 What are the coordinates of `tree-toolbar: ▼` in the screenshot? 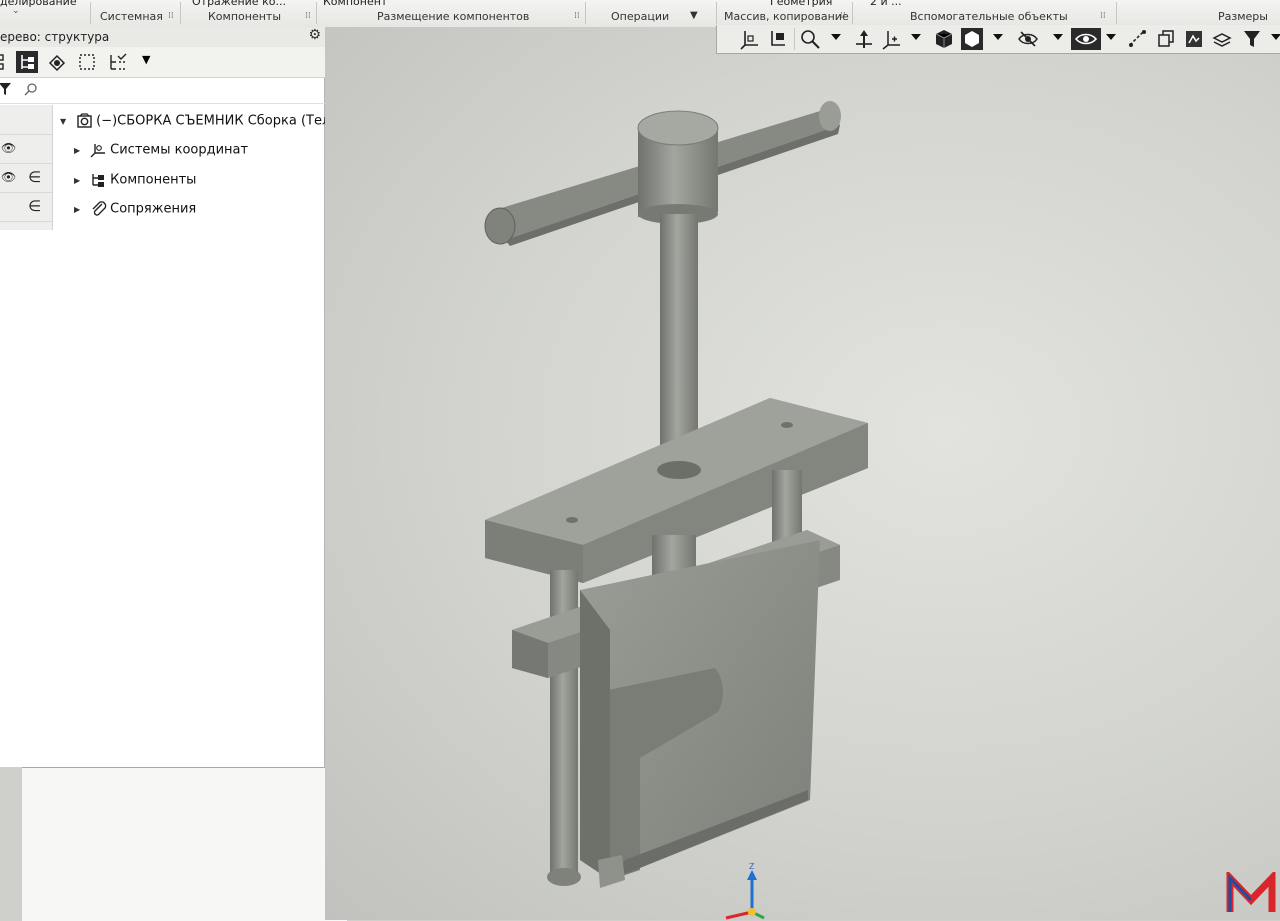 It's located at (162, 62).